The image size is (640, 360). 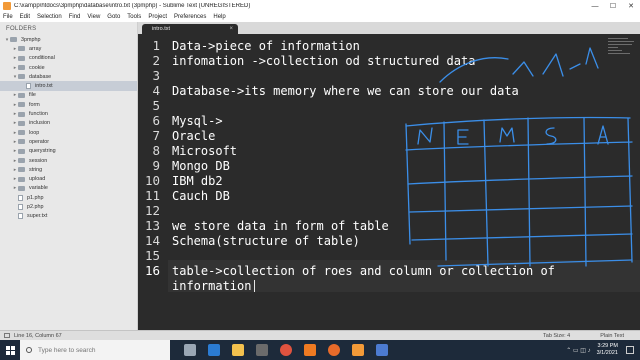 What do you see at coordinates (68, 188) in the screenshot?
I see `sidebar-item-variable: ▸ variable` at bounding box center [68, 188].